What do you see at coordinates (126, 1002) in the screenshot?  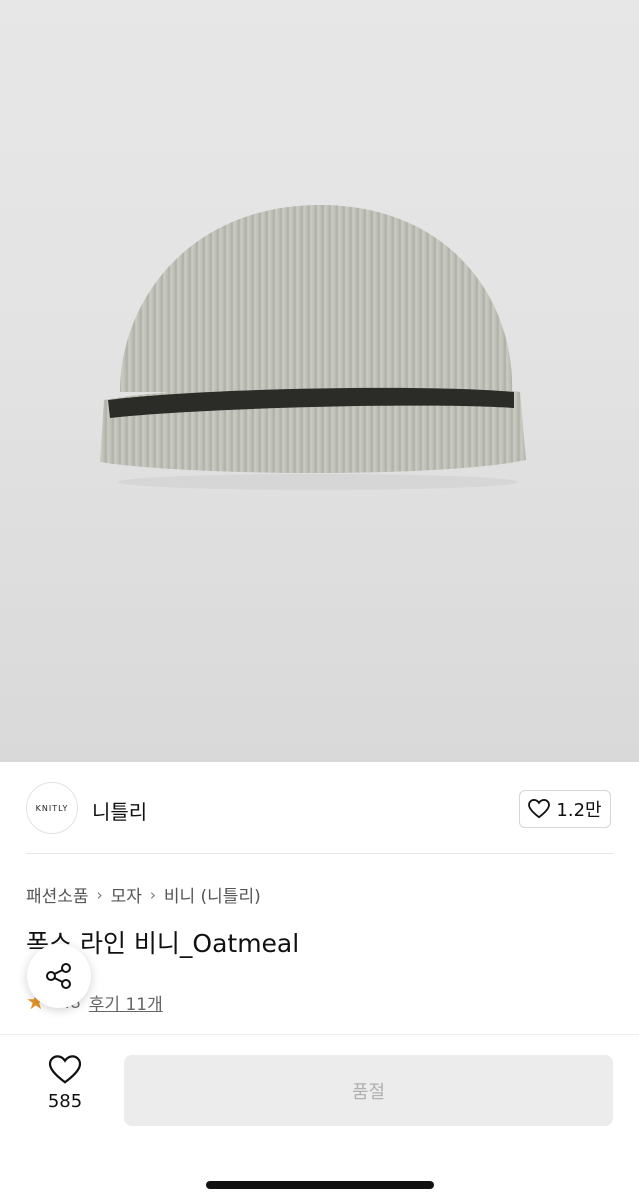 I see `reviews-link: 후기 11개` at bounding box center [126, 1002].